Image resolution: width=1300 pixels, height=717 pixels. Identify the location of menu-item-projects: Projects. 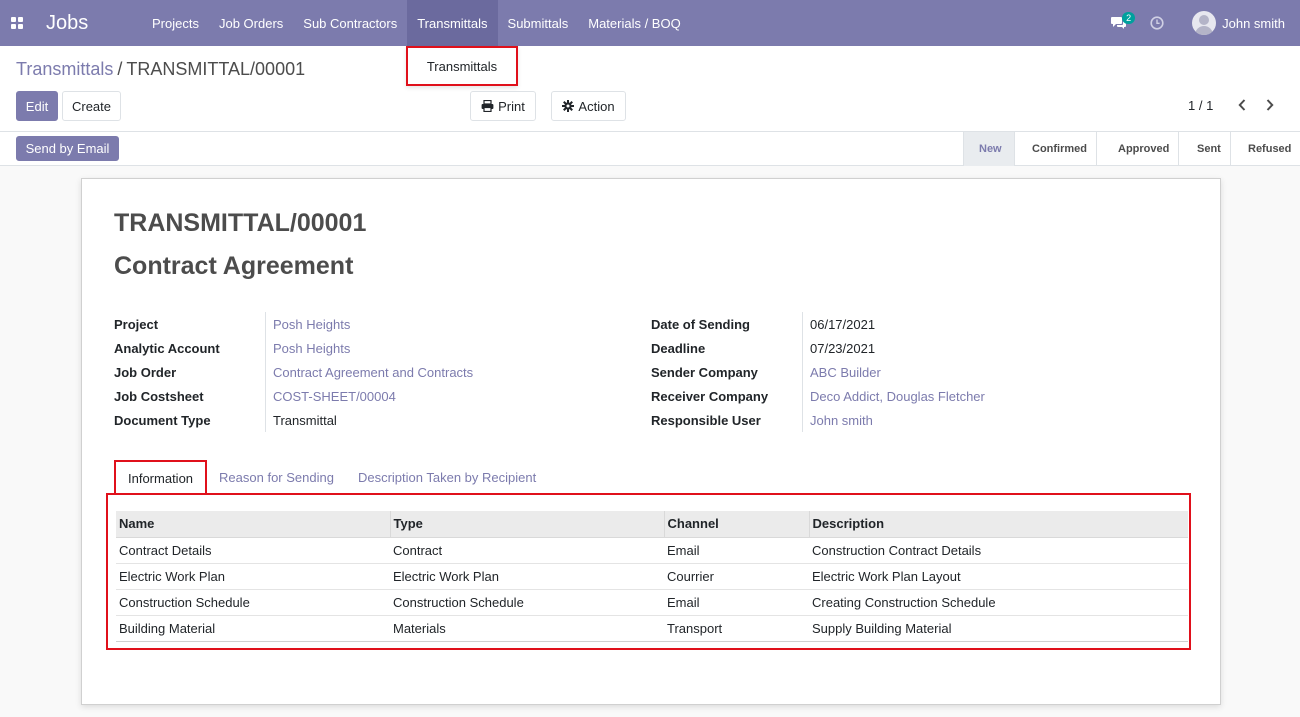
(175, 23).